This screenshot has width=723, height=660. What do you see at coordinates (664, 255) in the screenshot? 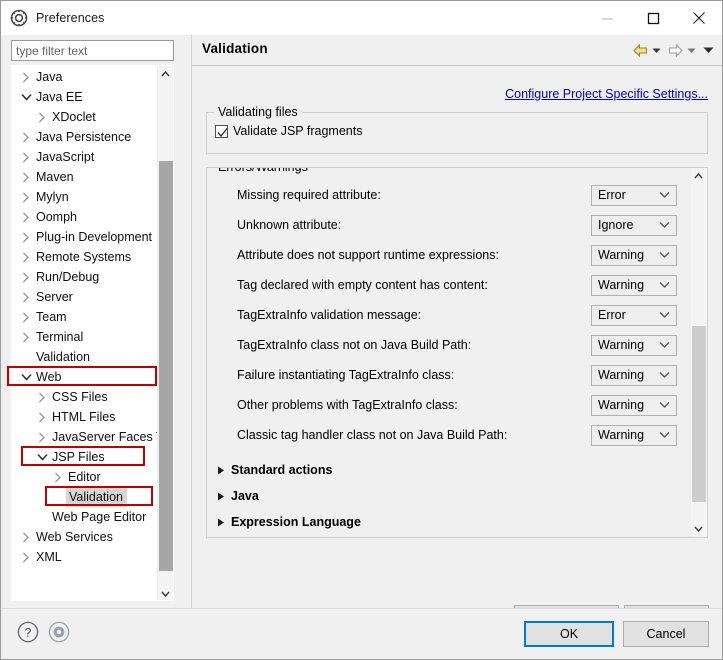
I see `chevron-down-icon` at bounding box center [664, 255].